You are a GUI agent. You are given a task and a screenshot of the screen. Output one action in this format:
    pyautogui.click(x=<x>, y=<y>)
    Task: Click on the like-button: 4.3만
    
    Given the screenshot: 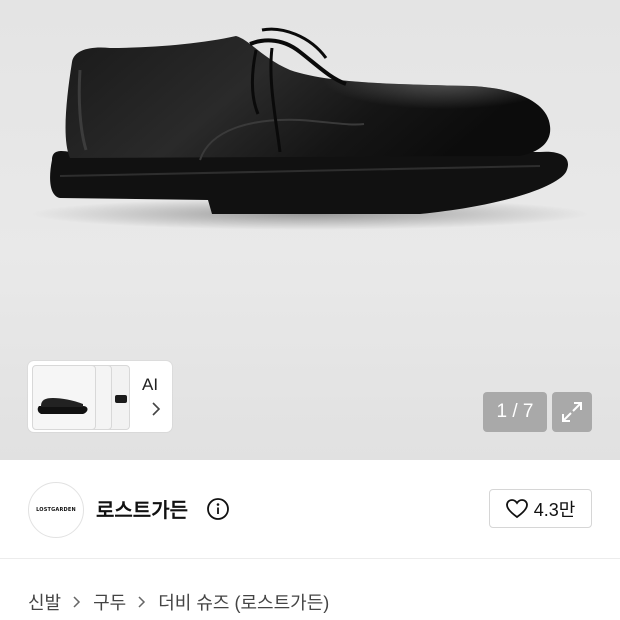 What is the action you would take?
    pyautogui.click(x=540, y=508)
    